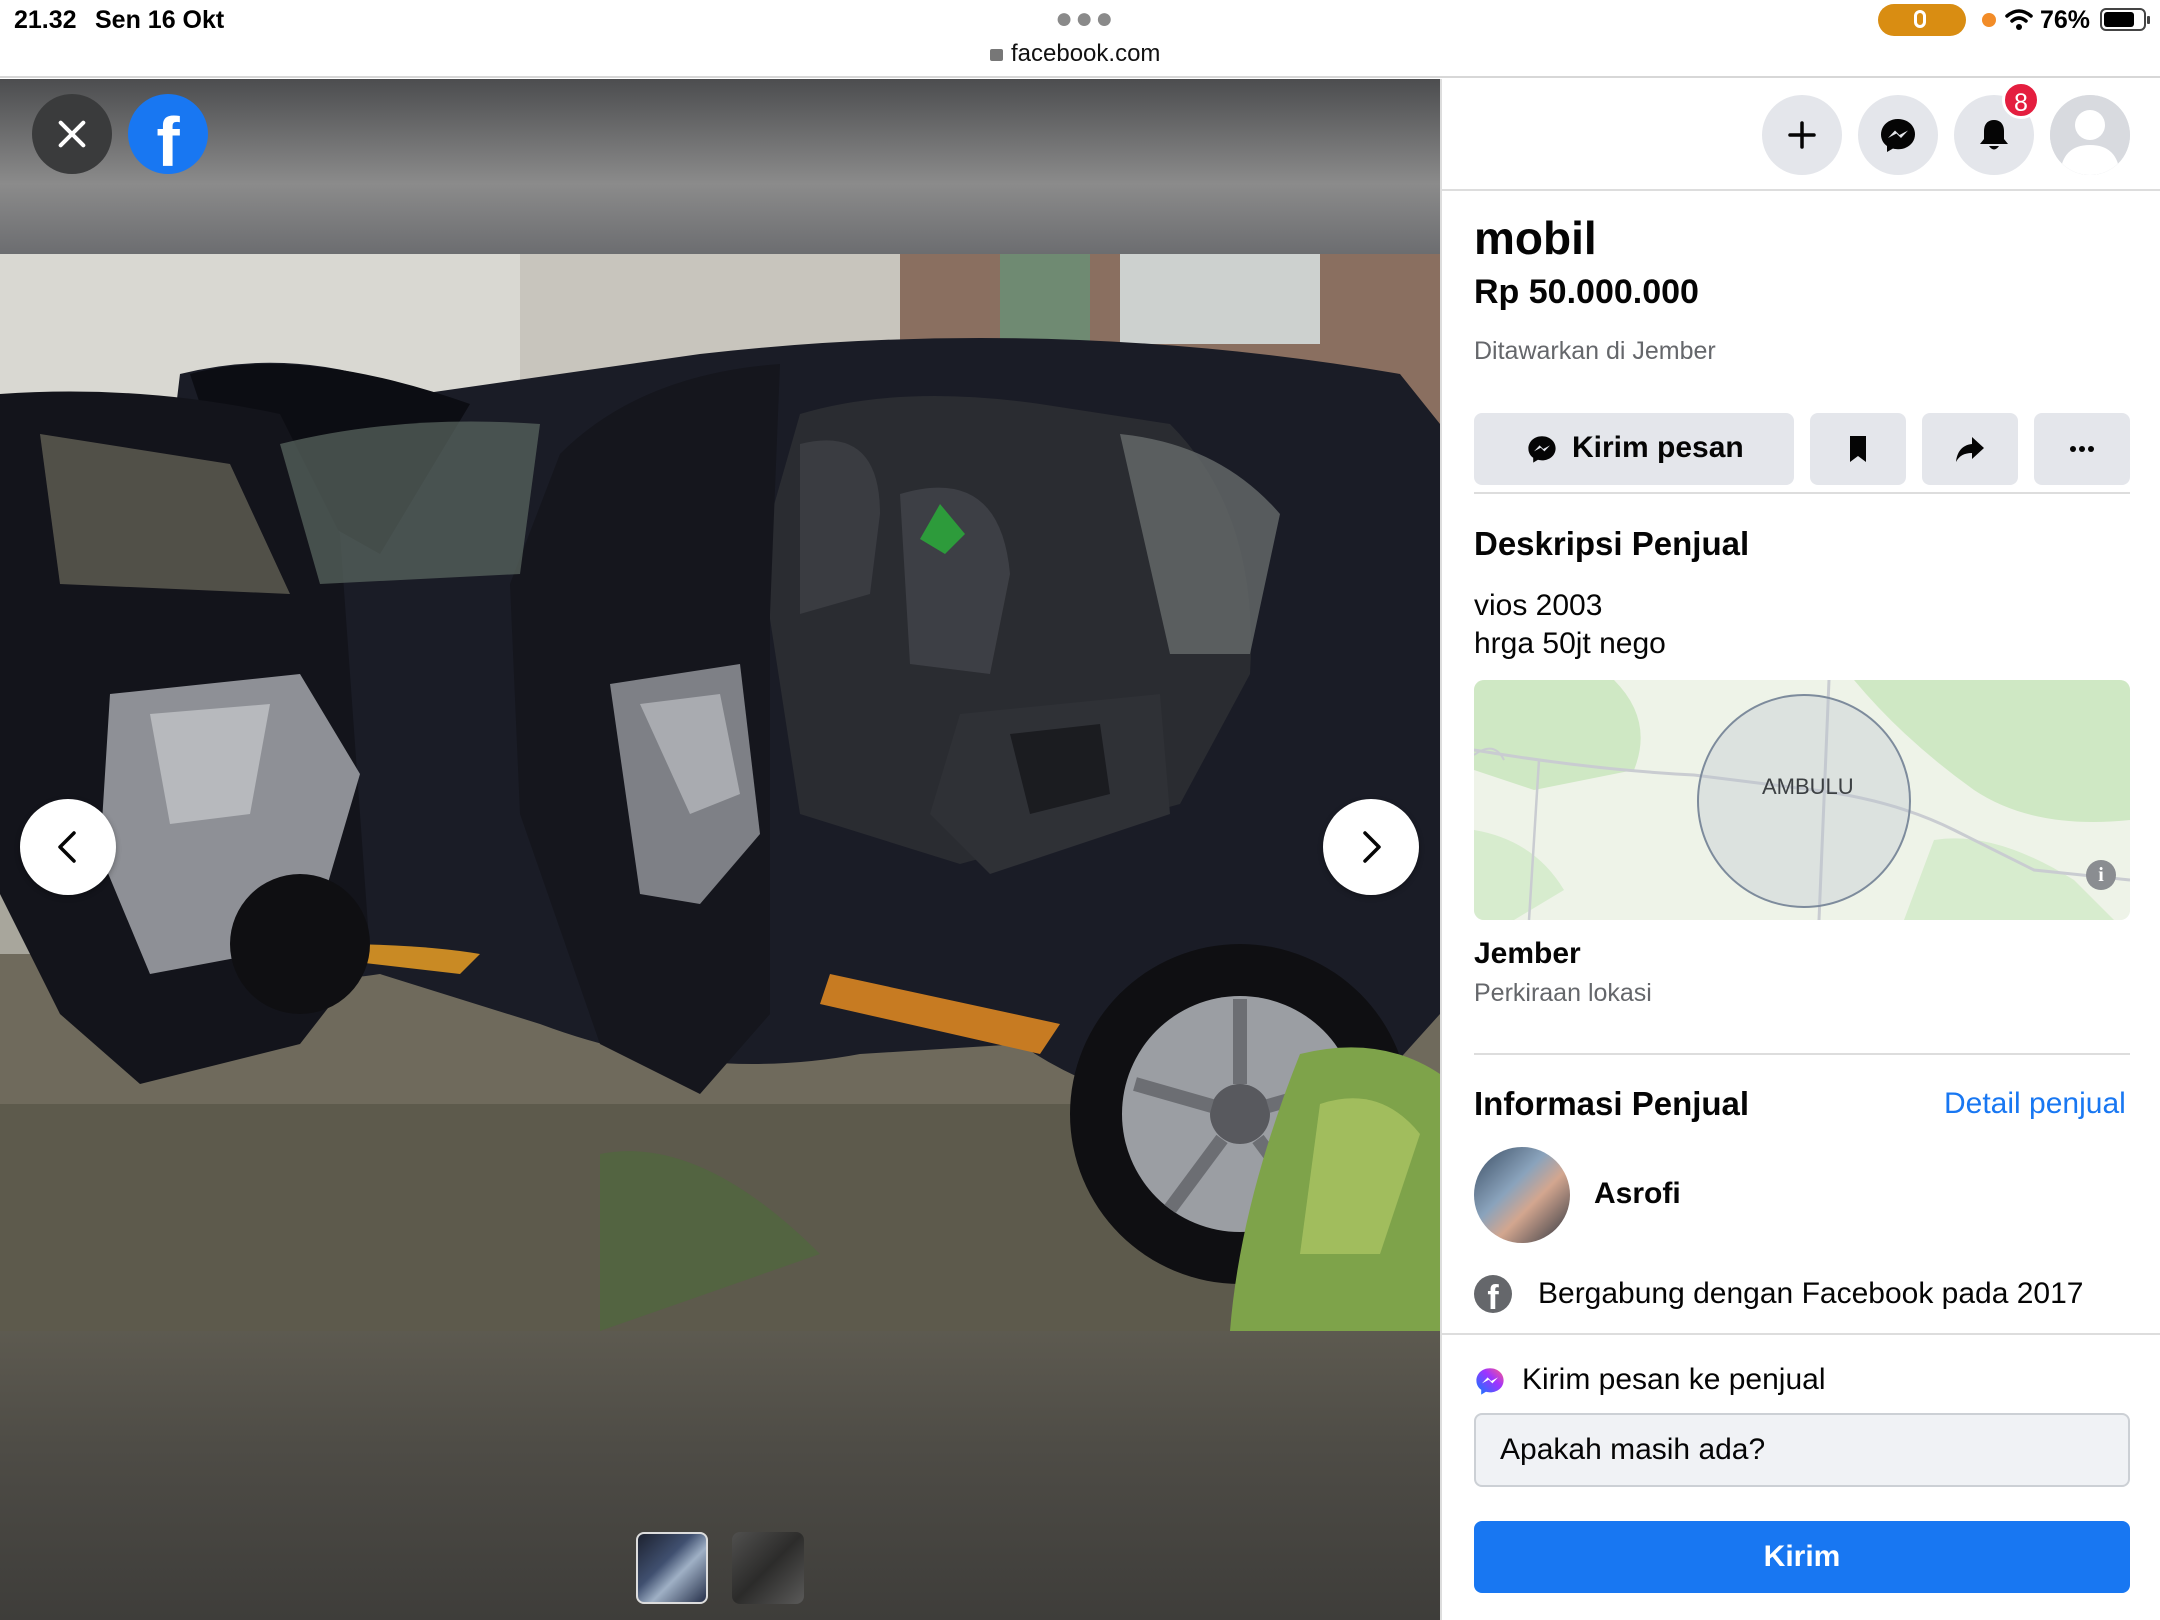 The height and width of the screenshot is (1620, 2160). Describe the element at coordinates (1612, 1103) in the screenshot. I see `seller-info-heading: Informasi Penjual` at that location.